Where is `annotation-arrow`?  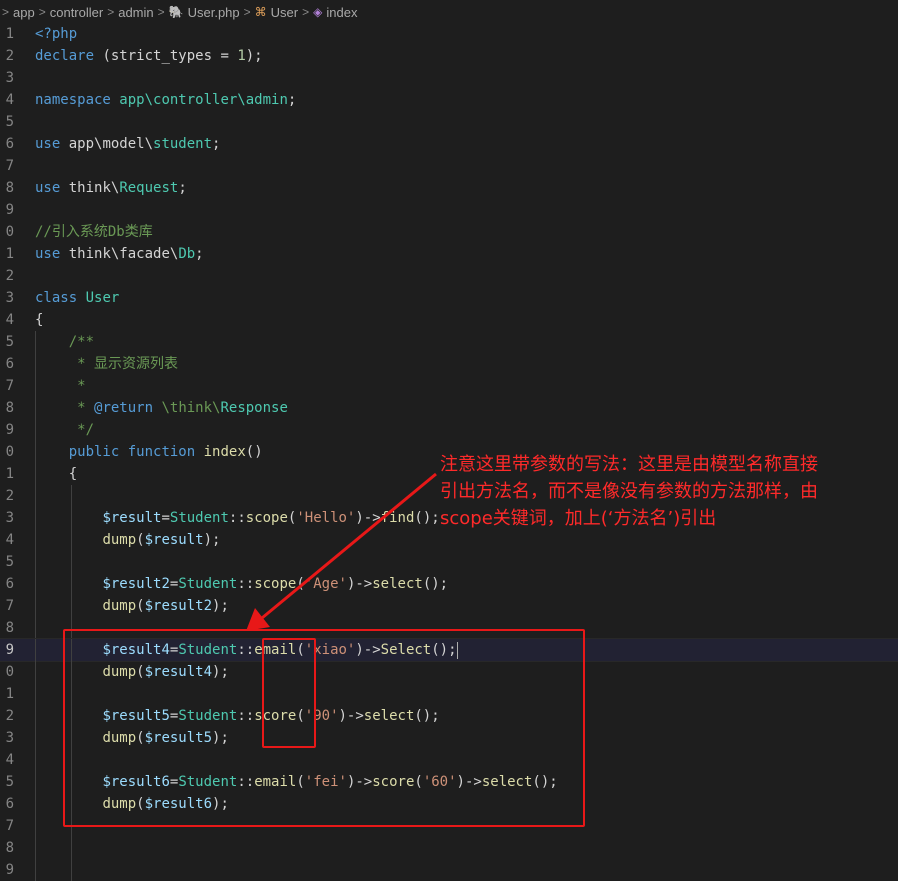 annotation-arrow is located at coordinates (341, 551).